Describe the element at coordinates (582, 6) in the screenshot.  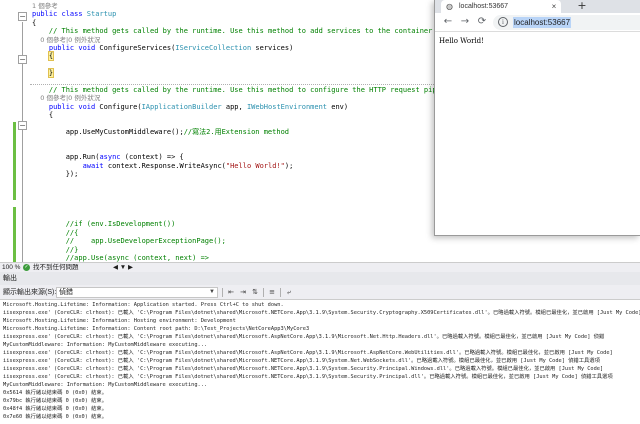
I see `new-tab-button: +` at that location.